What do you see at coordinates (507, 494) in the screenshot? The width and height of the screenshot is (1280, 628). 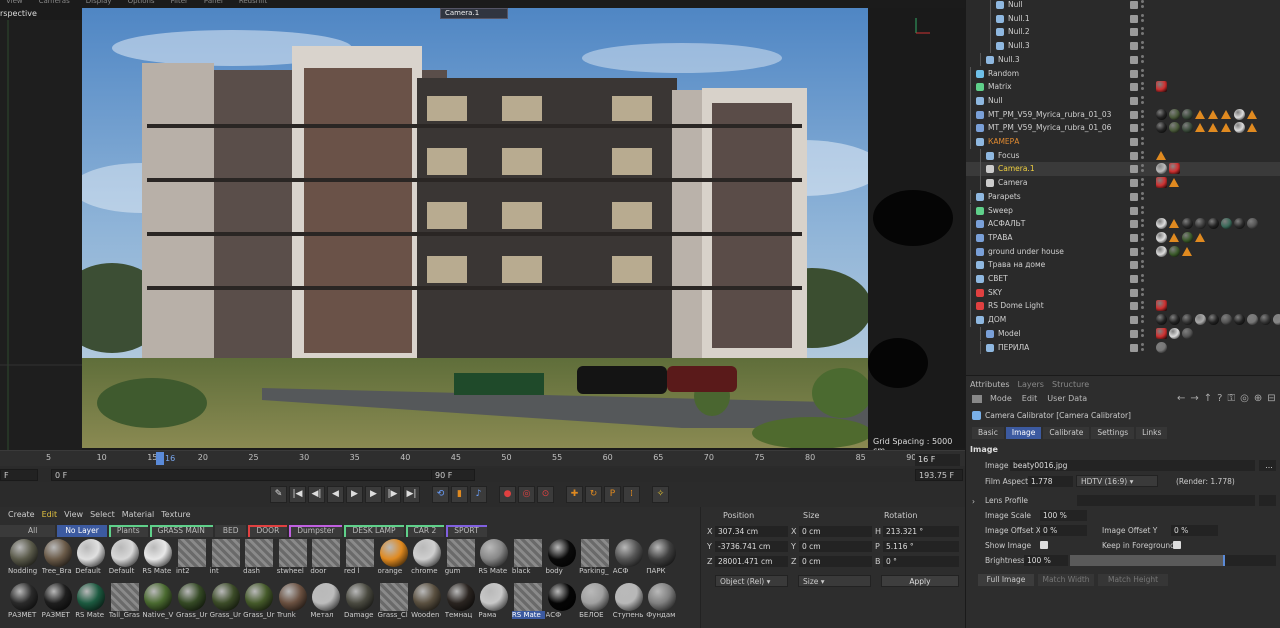 I see `record-icon: ●` at bounding box center [507, 494].